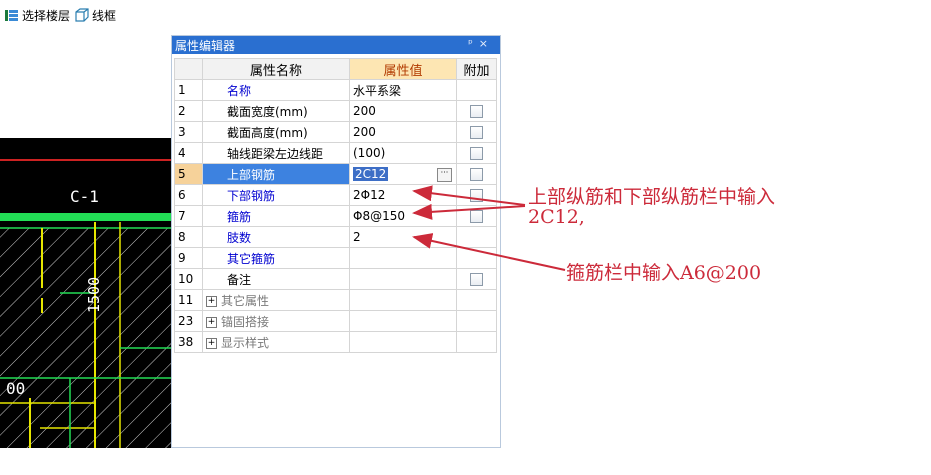  What do you see at coordinates (188, 216) in the screenshot?
I see `row-num: 7` at bounding box center [188, 216].